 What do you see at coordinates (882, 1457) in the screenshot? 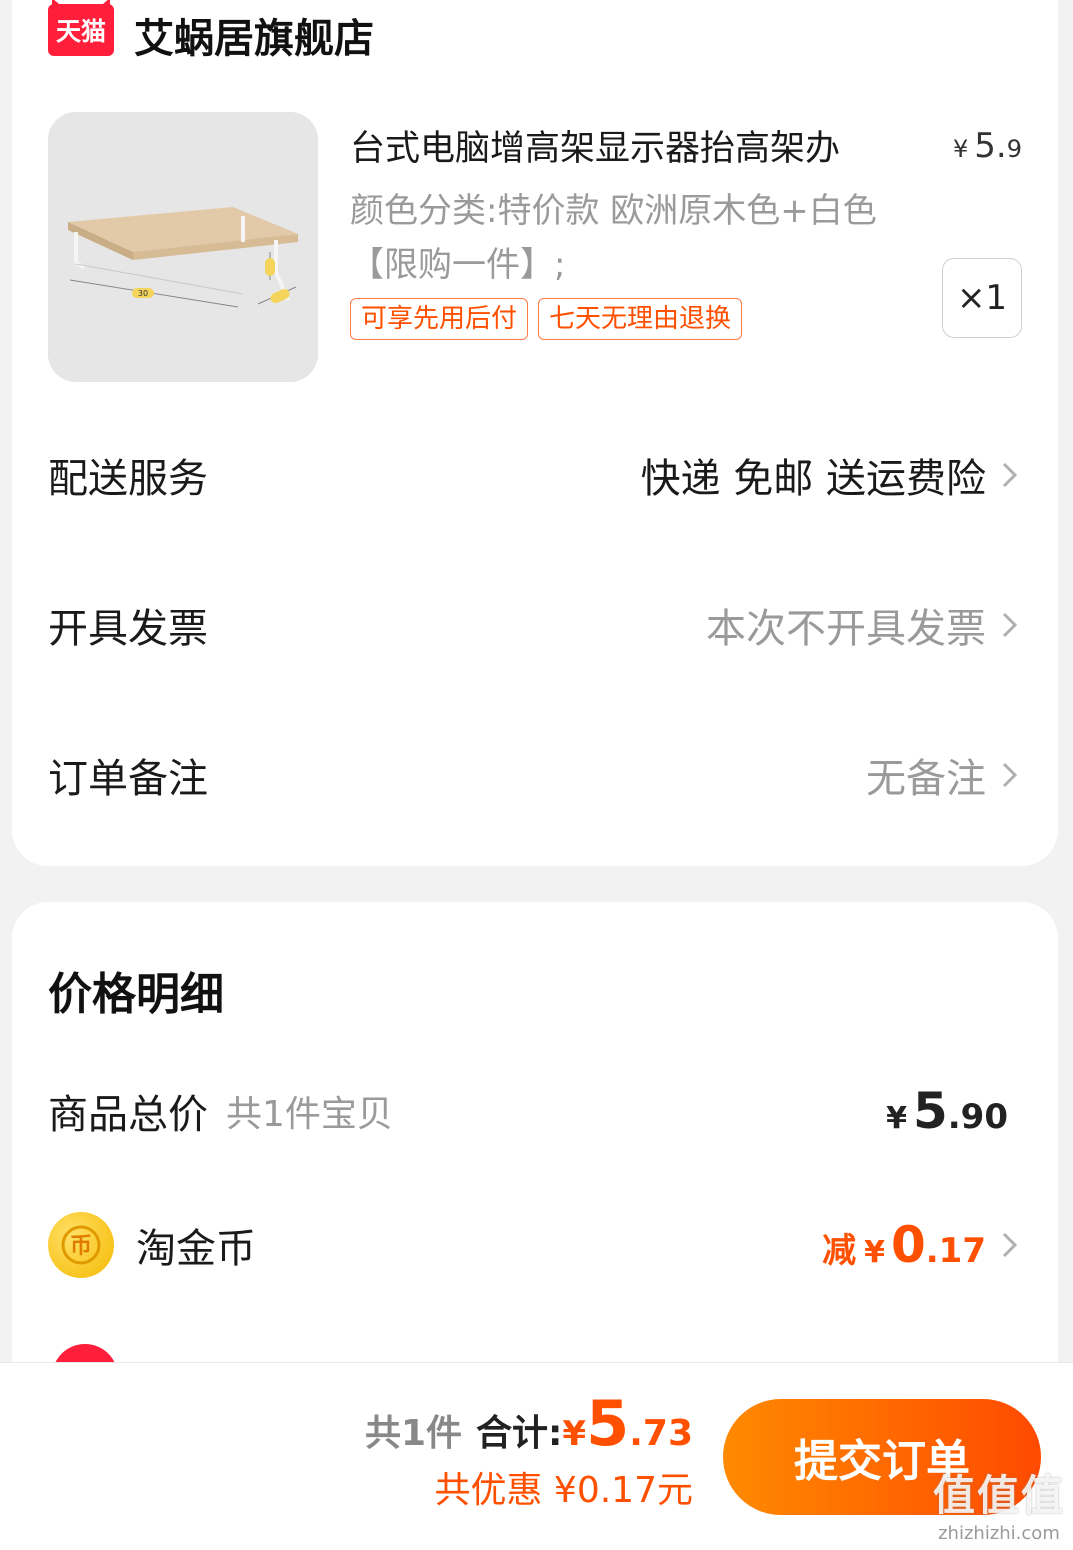
I see `submit-order-button: 提交订单` at bounding box center [882, 1457].